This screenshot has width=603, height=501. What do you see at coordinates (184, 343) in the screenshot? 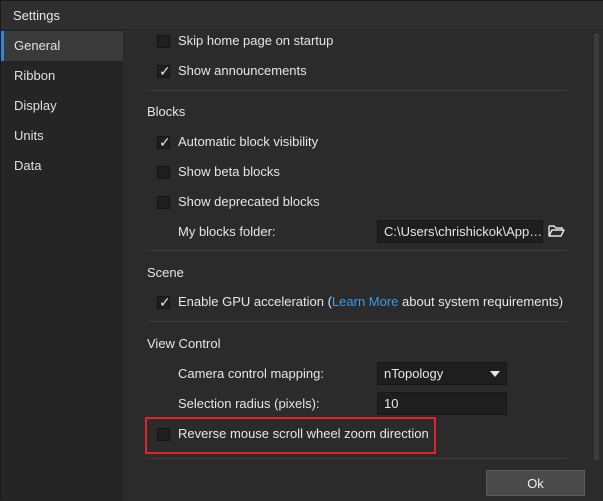
I see `view-control-section-title: View Control` at bounding box center [184, 343].